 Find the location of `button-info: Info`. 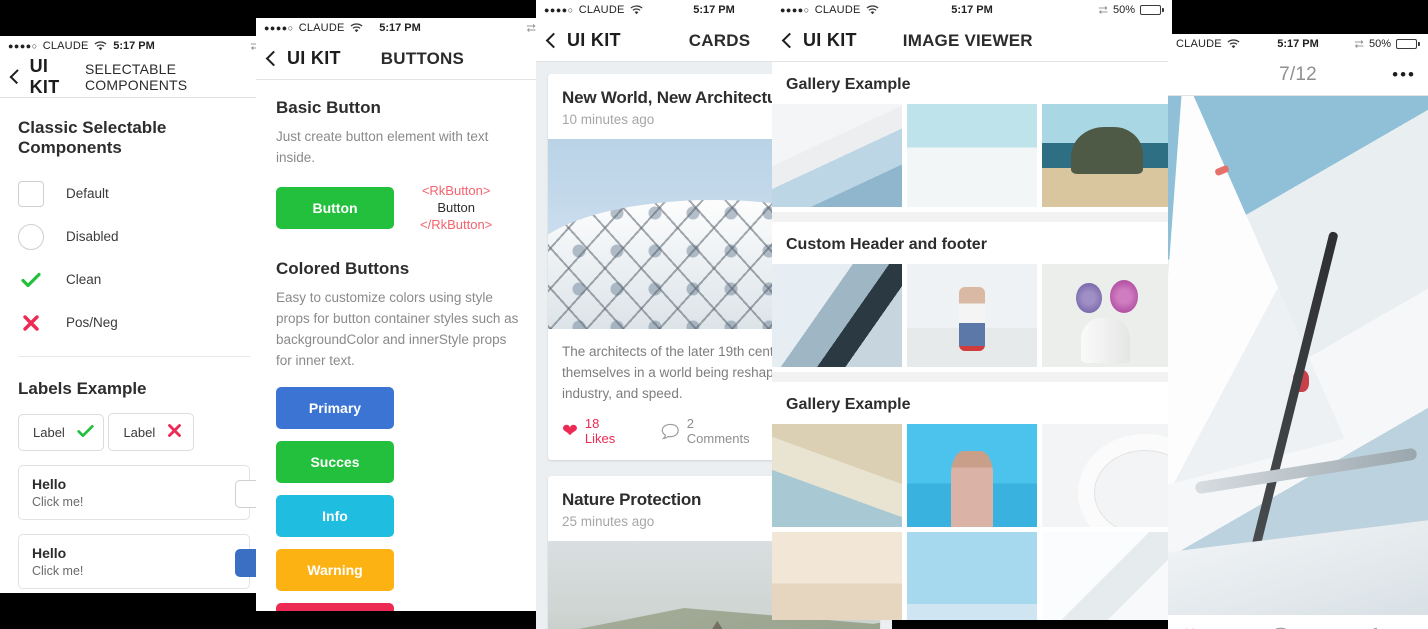

button-info: Info is located at coordinates (335, 516).